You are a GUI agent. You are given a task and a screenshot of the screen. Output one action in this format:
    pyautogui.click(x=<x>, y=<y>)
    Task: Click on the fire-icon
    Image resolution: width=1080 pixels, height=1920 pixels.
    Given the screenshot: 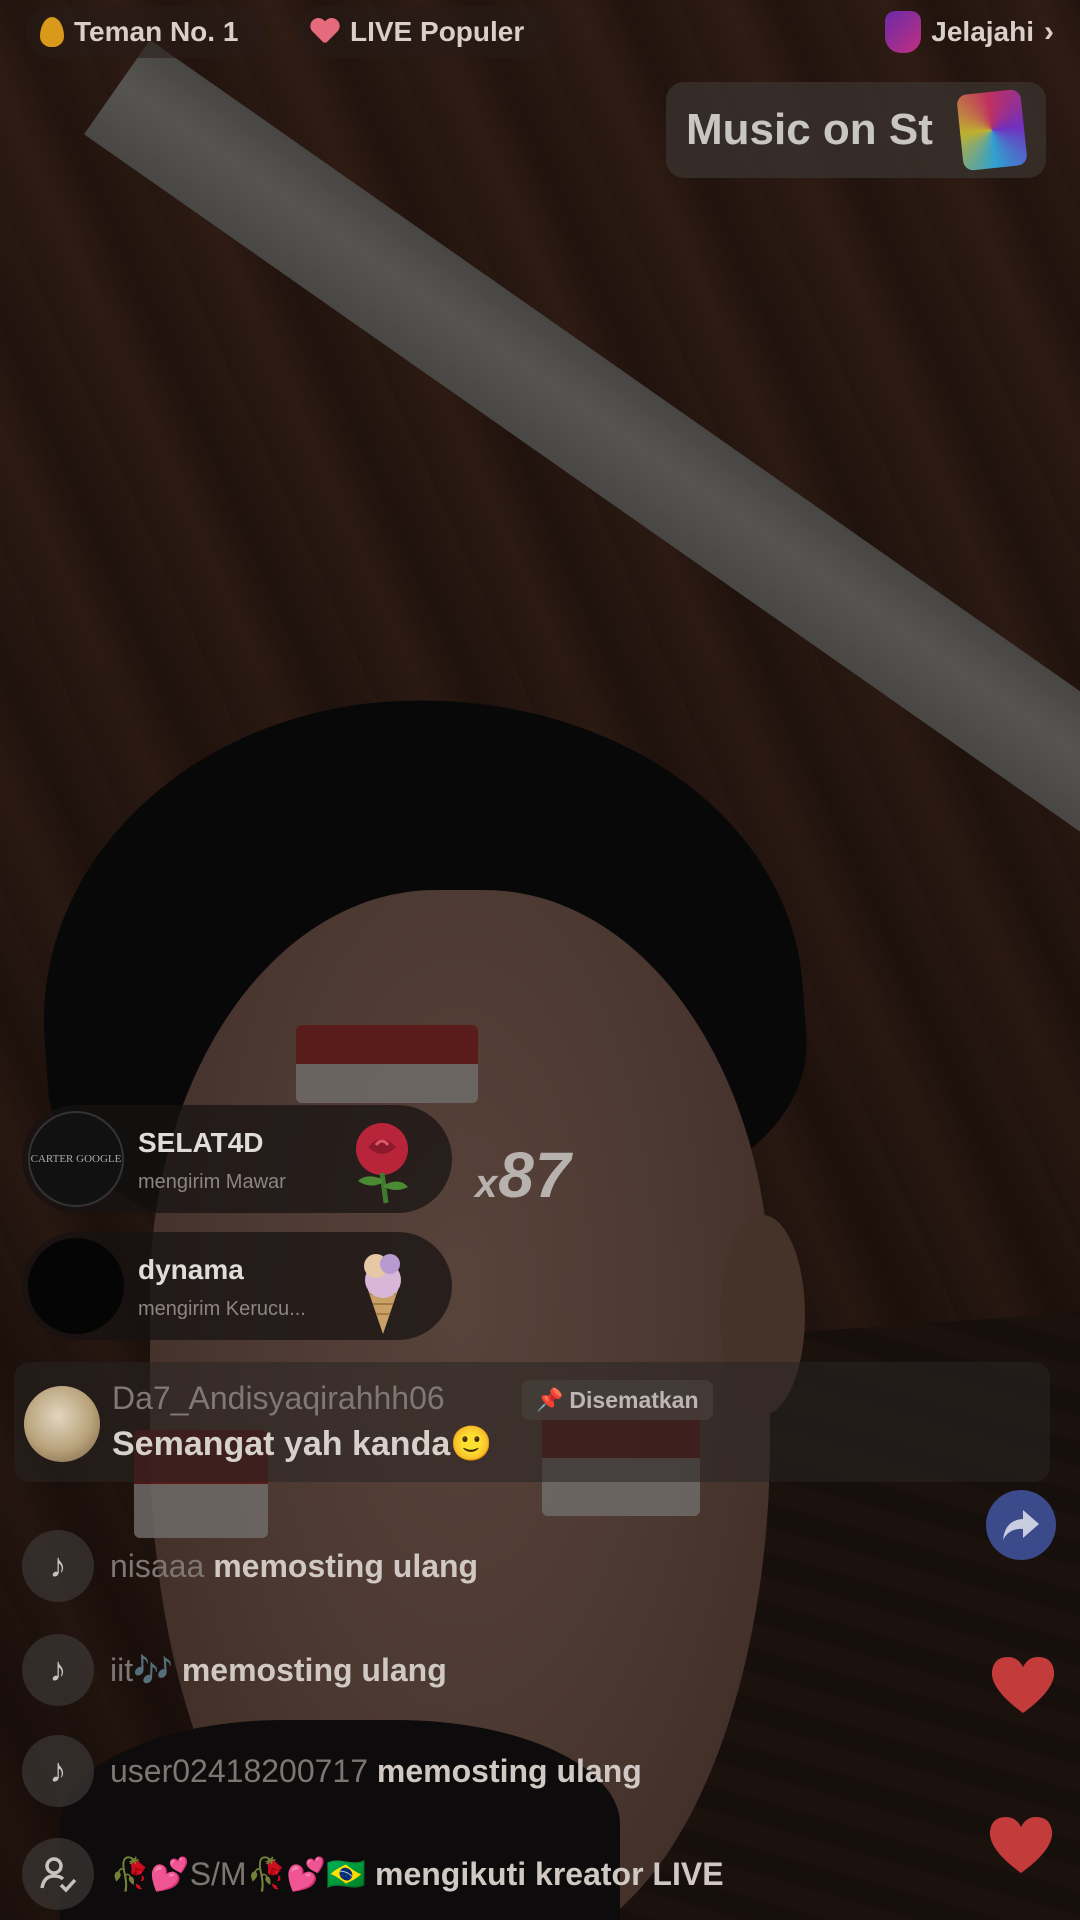 What is the action you would take?
    pyautogui.click(x=52, y=32)
    